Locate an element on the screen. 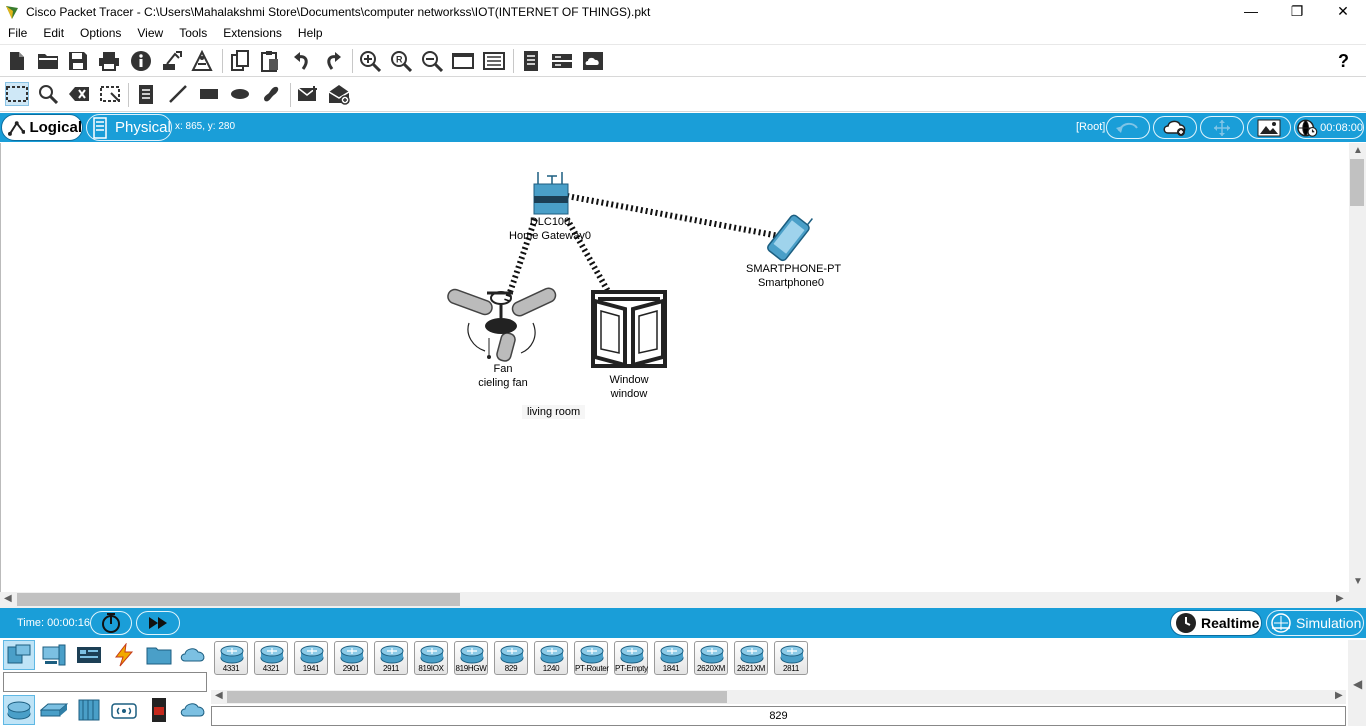 Image resolution: width=1366 pixels, height=728 pixels. device-model-item: 1941 is located at coordinates (311, 658).